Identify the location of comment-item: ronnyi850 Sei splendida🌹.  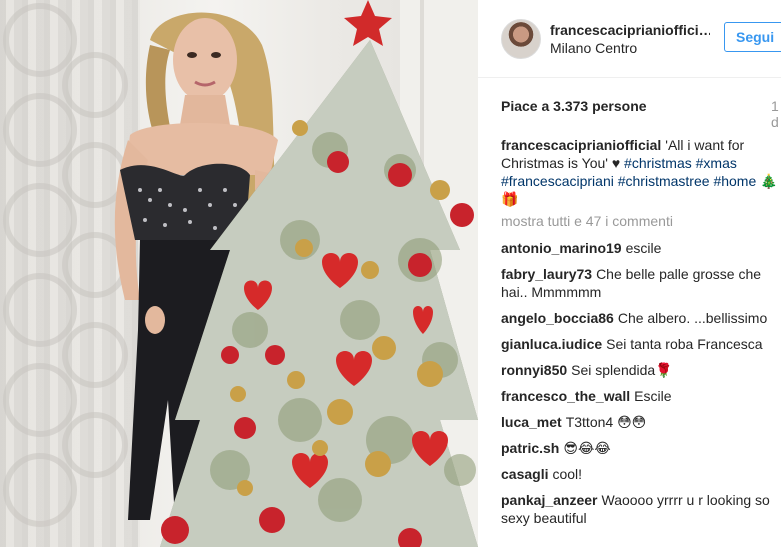
(641, 370).